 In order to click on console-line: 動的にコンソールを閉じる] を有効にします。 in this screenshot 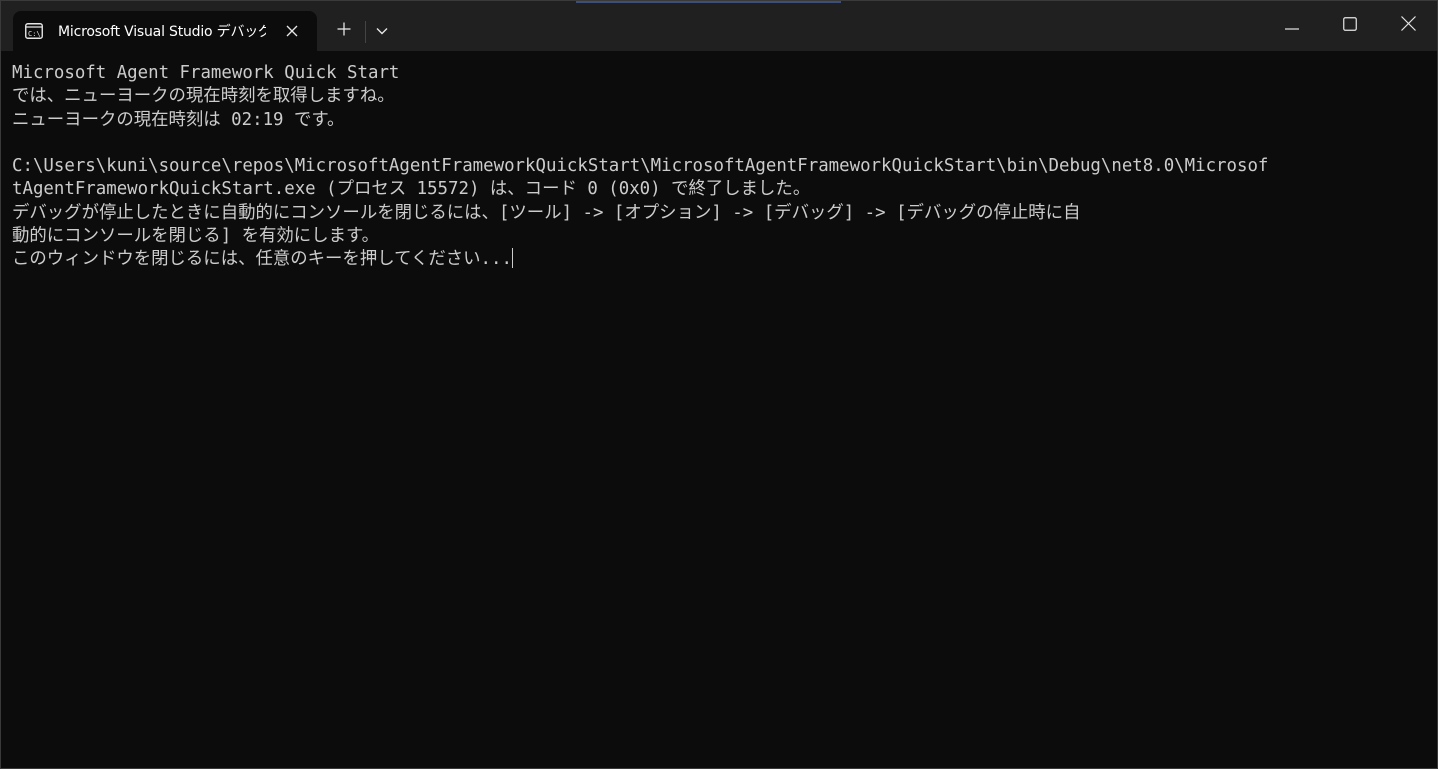, I will do `click(196, 236)`.